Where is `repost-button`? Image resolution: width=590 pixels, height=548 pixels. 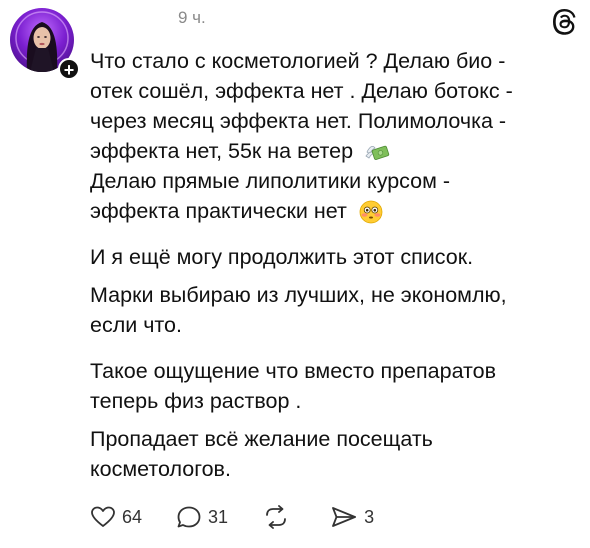
repost-button is located at coordinates (279, 517).